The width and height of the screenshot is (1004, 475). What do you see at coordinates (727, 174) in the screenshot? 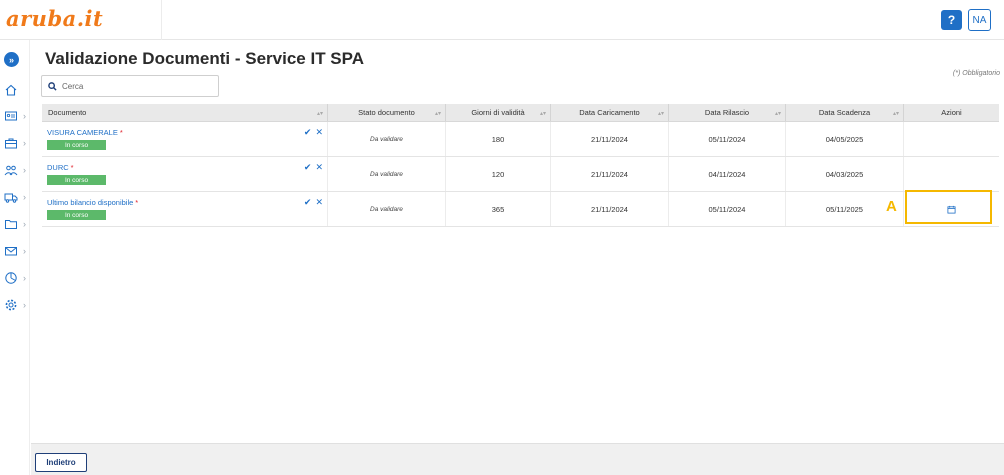
I see `cell-rilascio: 04/11/2024` at bounding box center [727, 174].